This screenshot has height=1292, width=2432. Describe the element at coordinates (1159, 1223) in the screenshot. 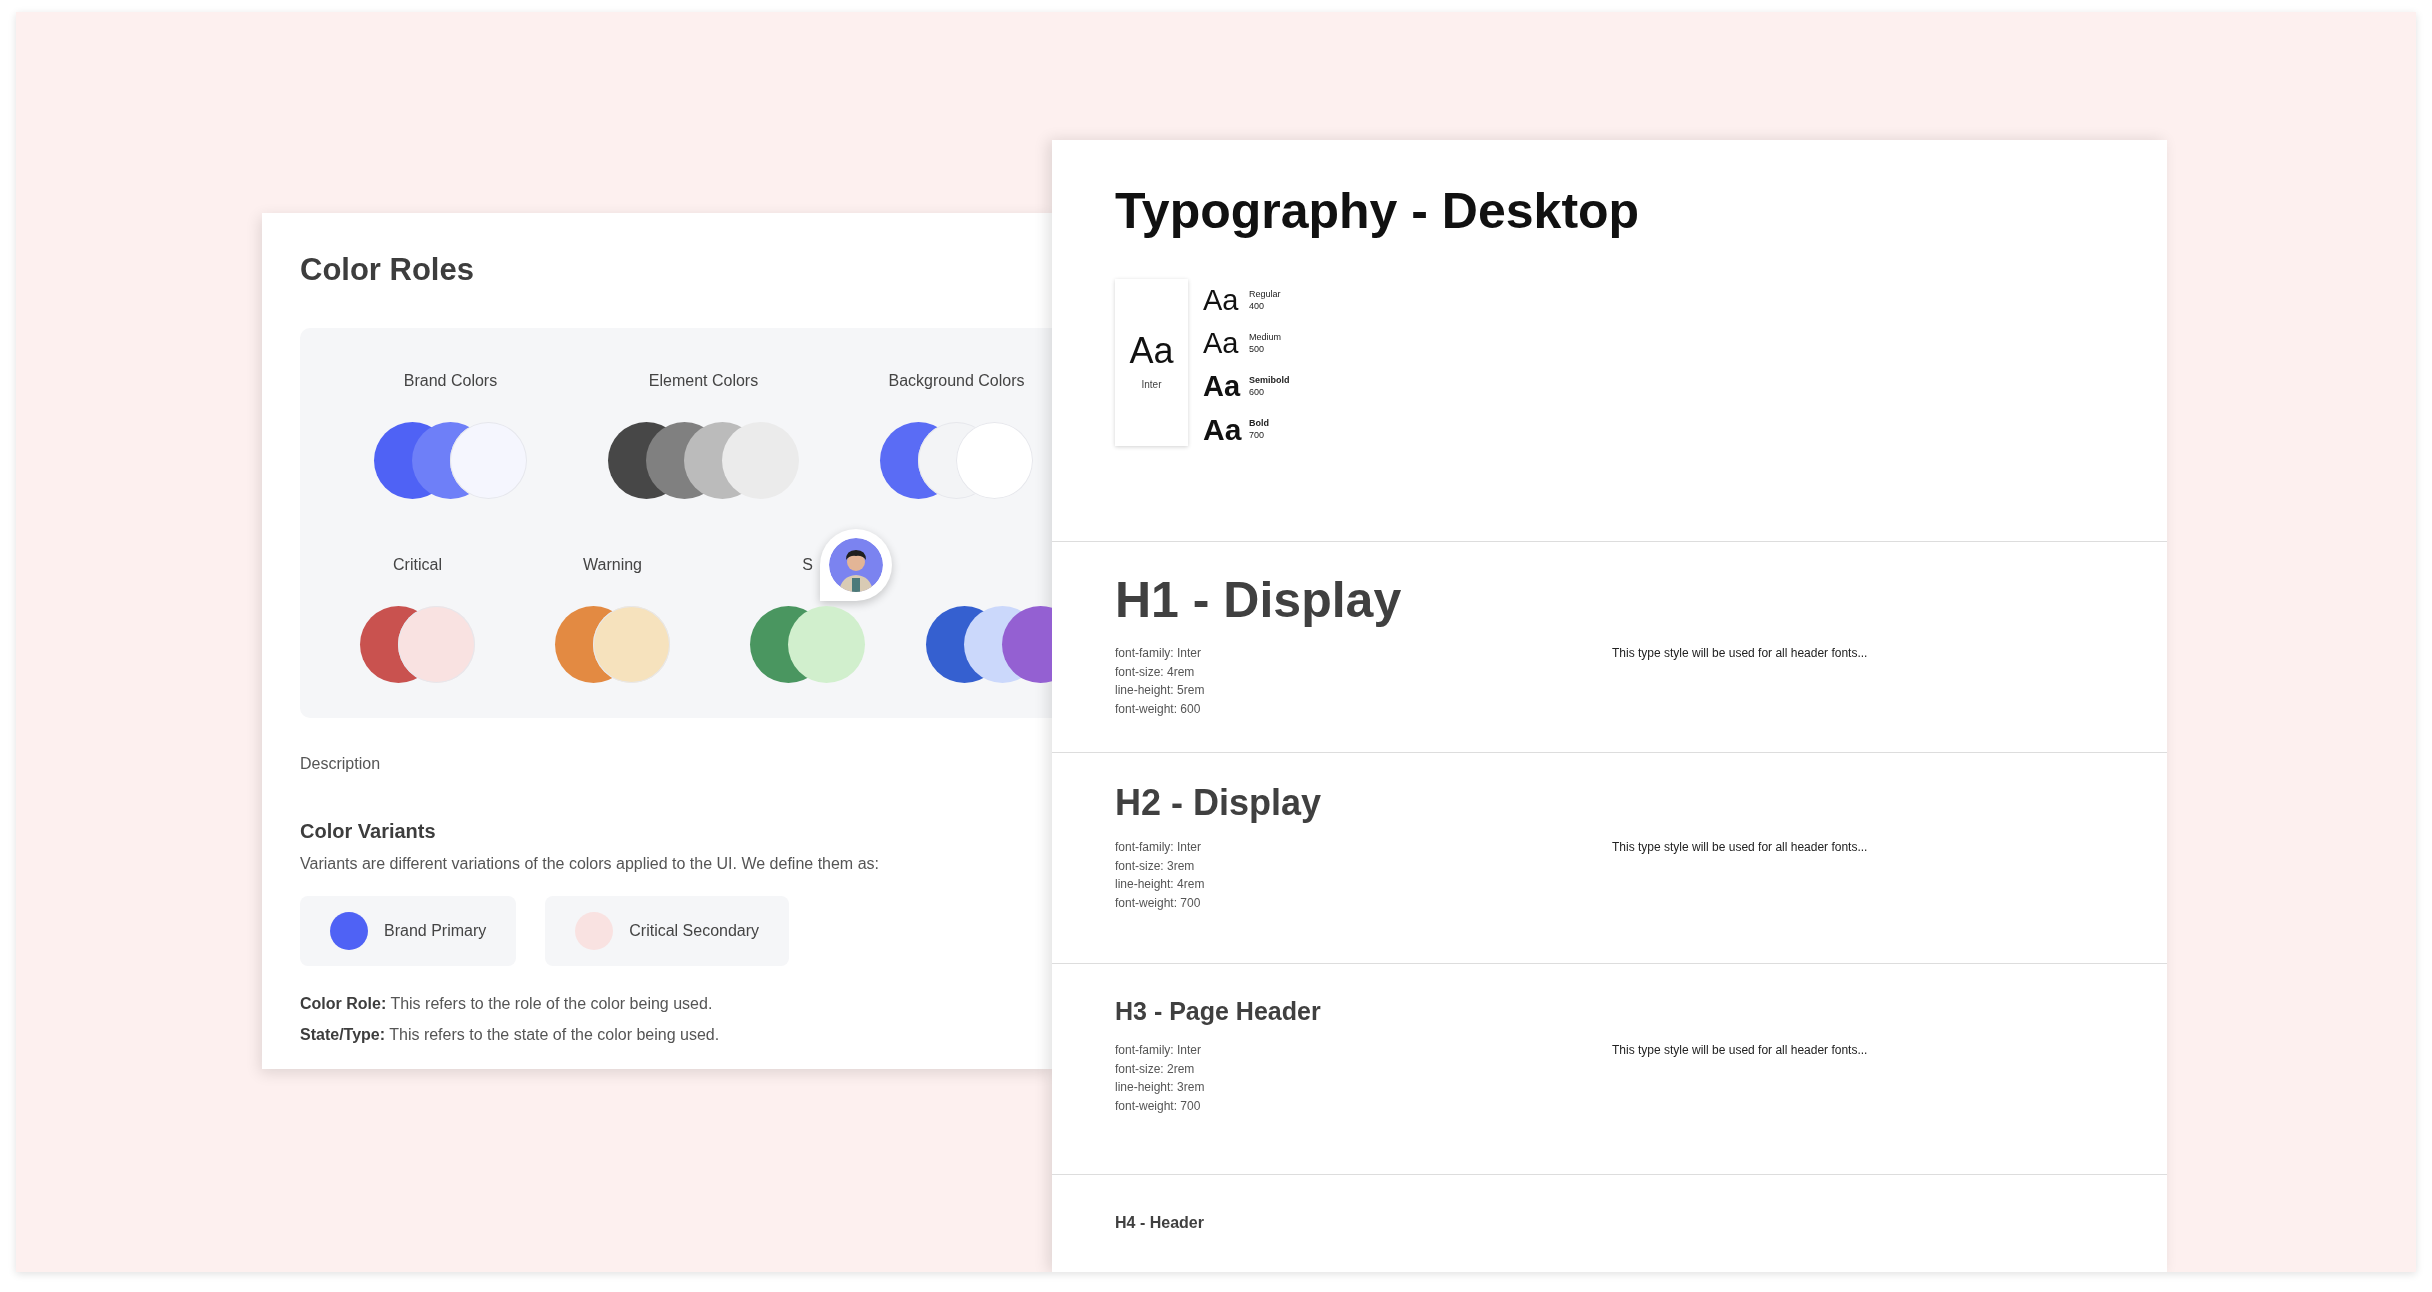

I see `style-heading: H4 - Header` at that location.